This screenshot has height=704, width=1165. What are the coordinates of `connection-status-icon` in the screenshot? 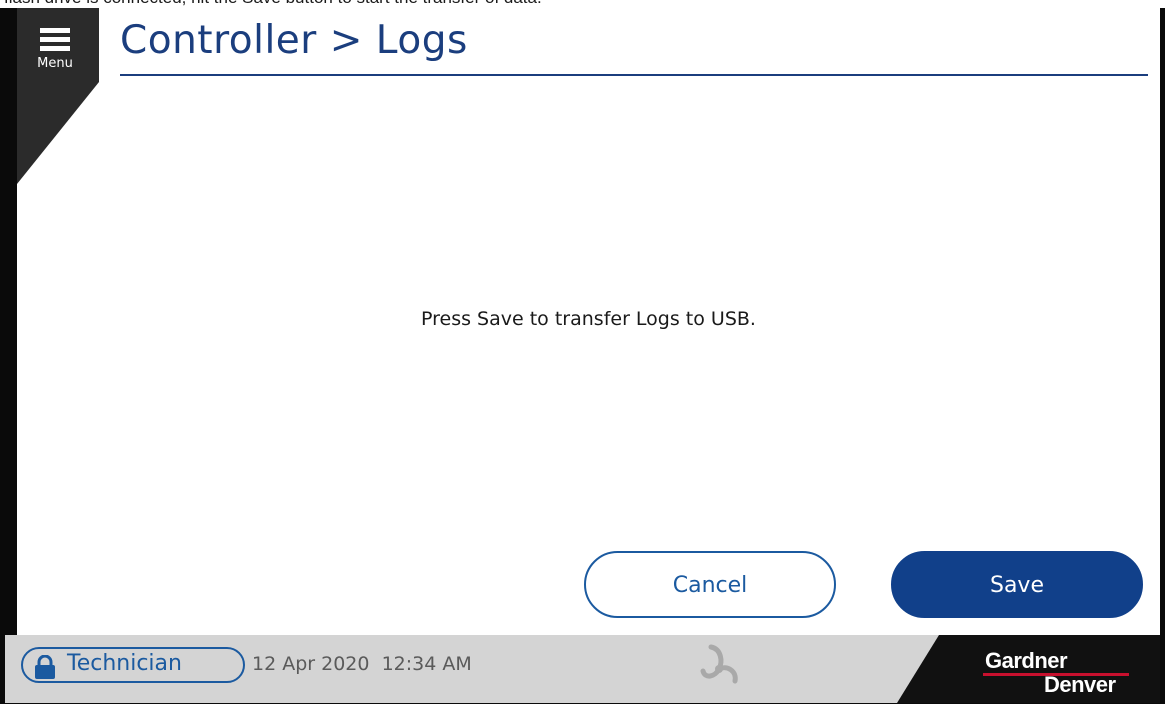 It's located at (719, 664).